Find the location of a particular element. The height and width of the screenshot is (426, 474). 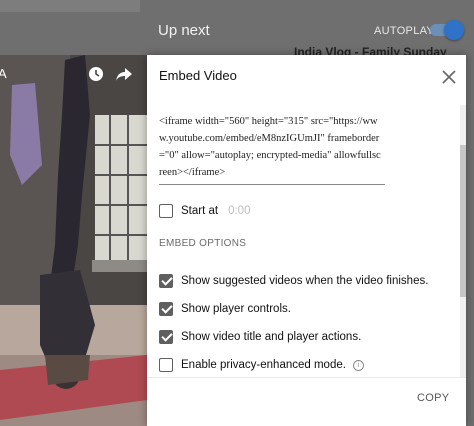

footer-divider is located at coordinates (306, 377).